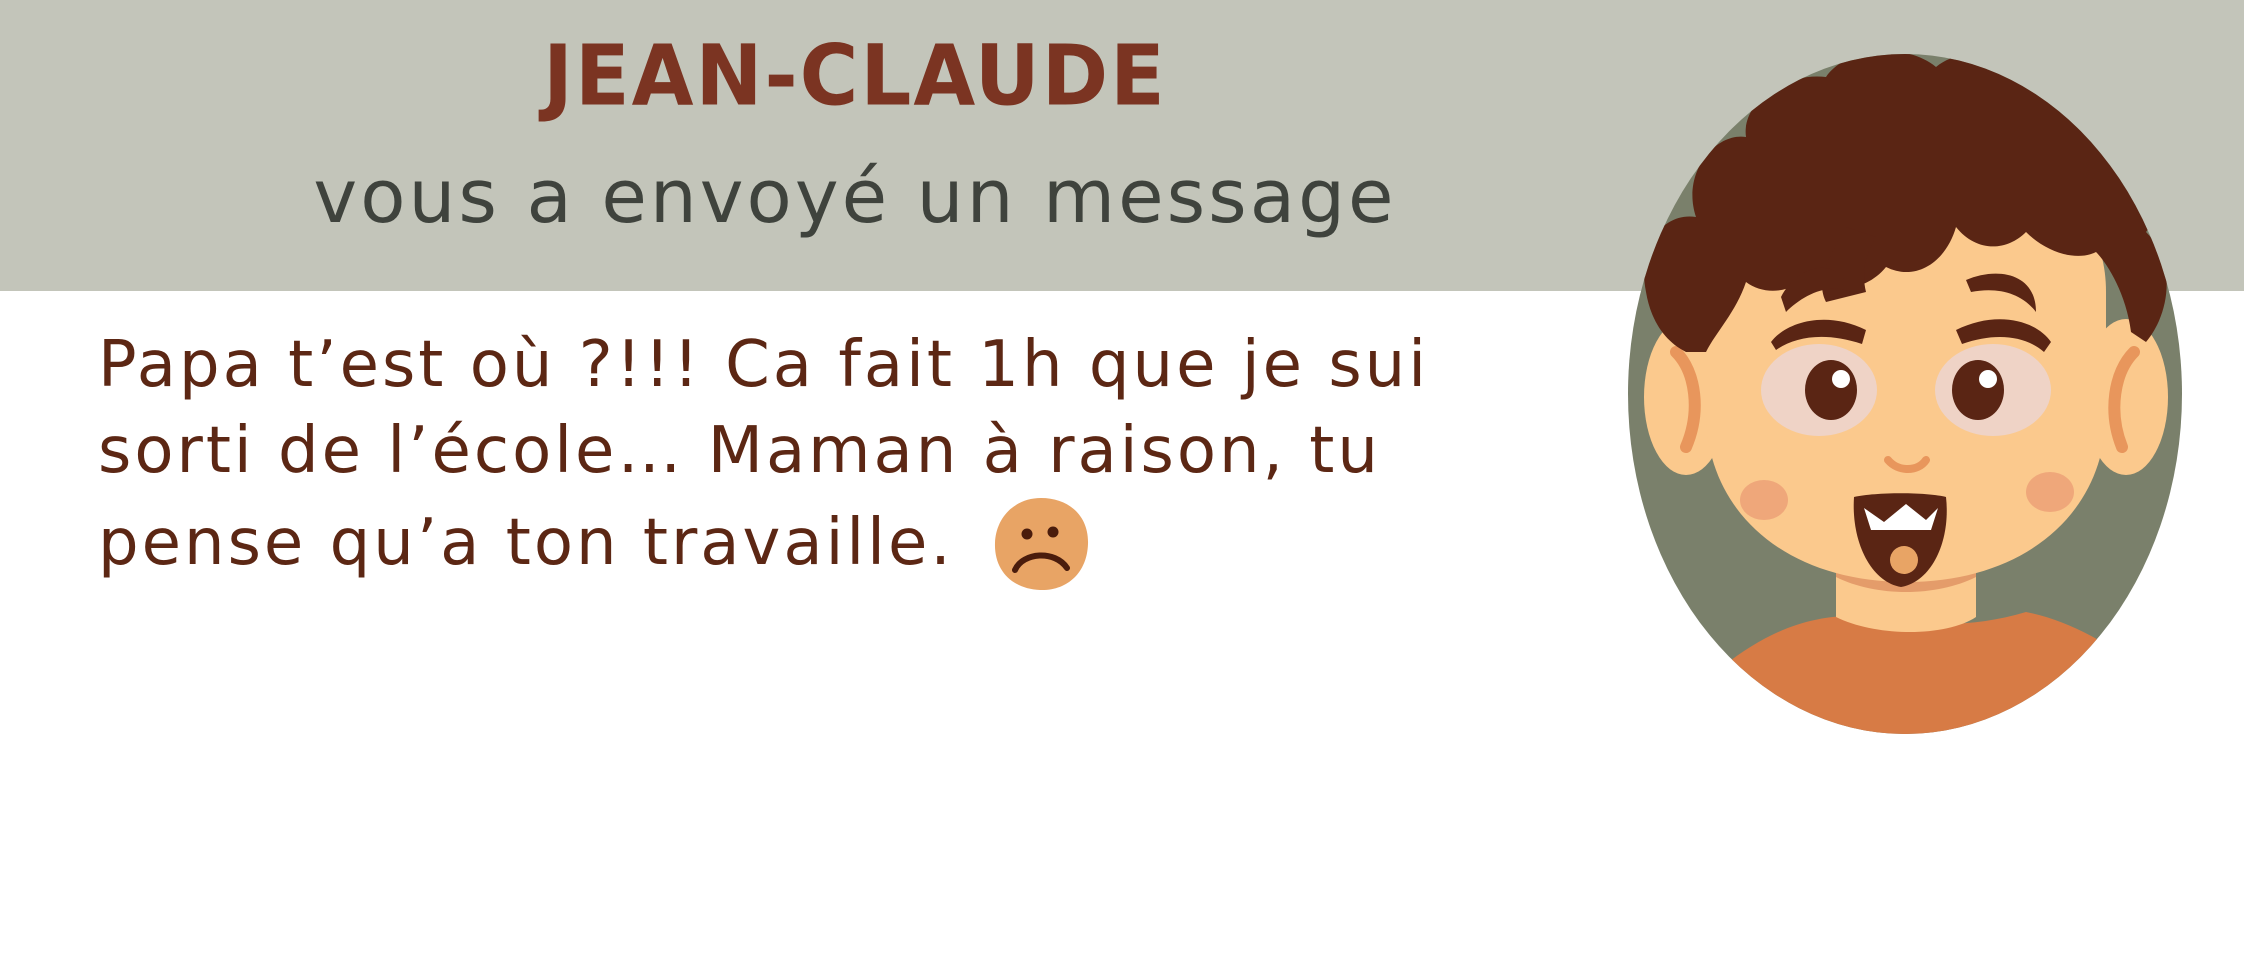  I want to click on sad-face-icon, so click(1041, 544).